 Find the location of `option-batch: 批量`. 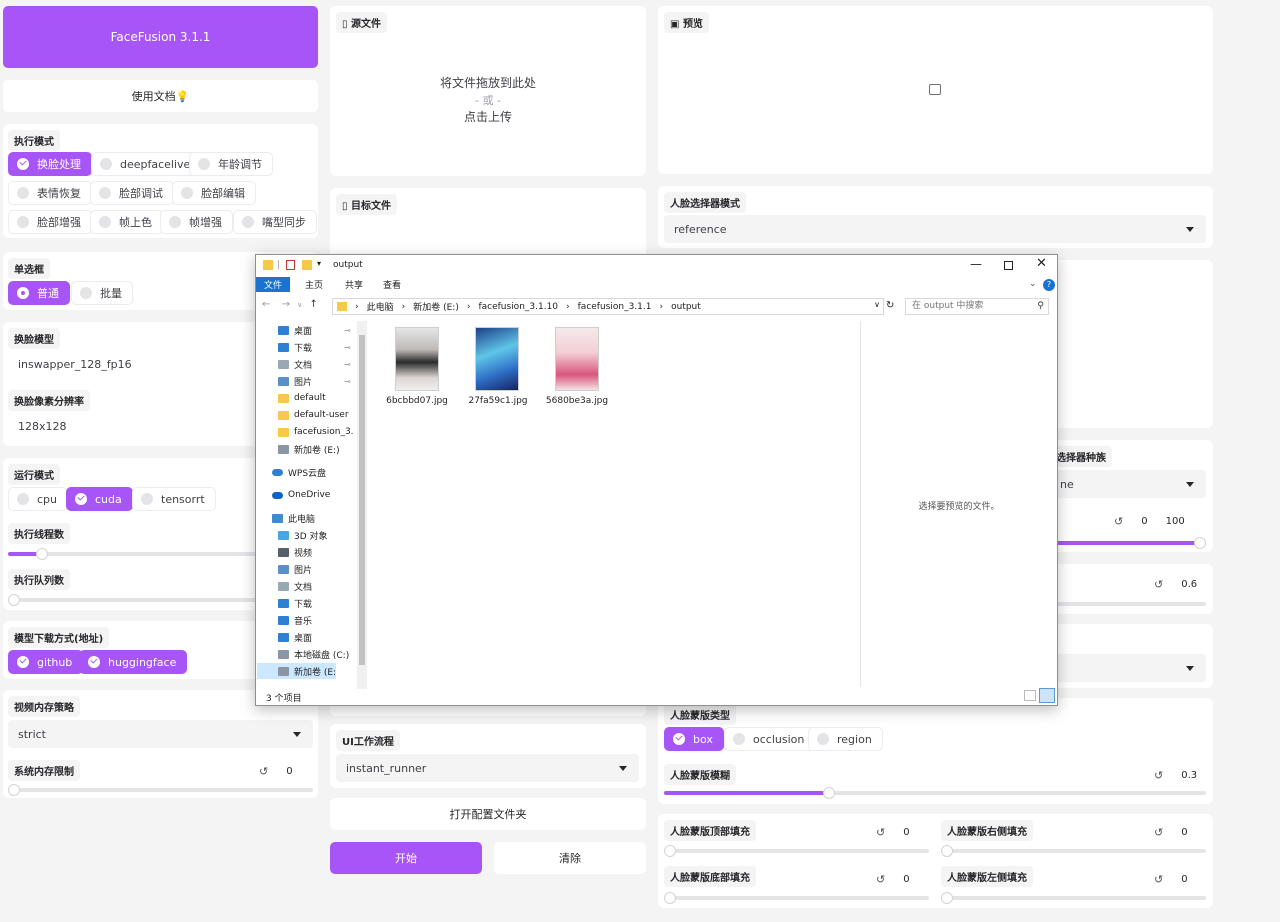

option-batch: 批量 is located at coordinates (102, 293).